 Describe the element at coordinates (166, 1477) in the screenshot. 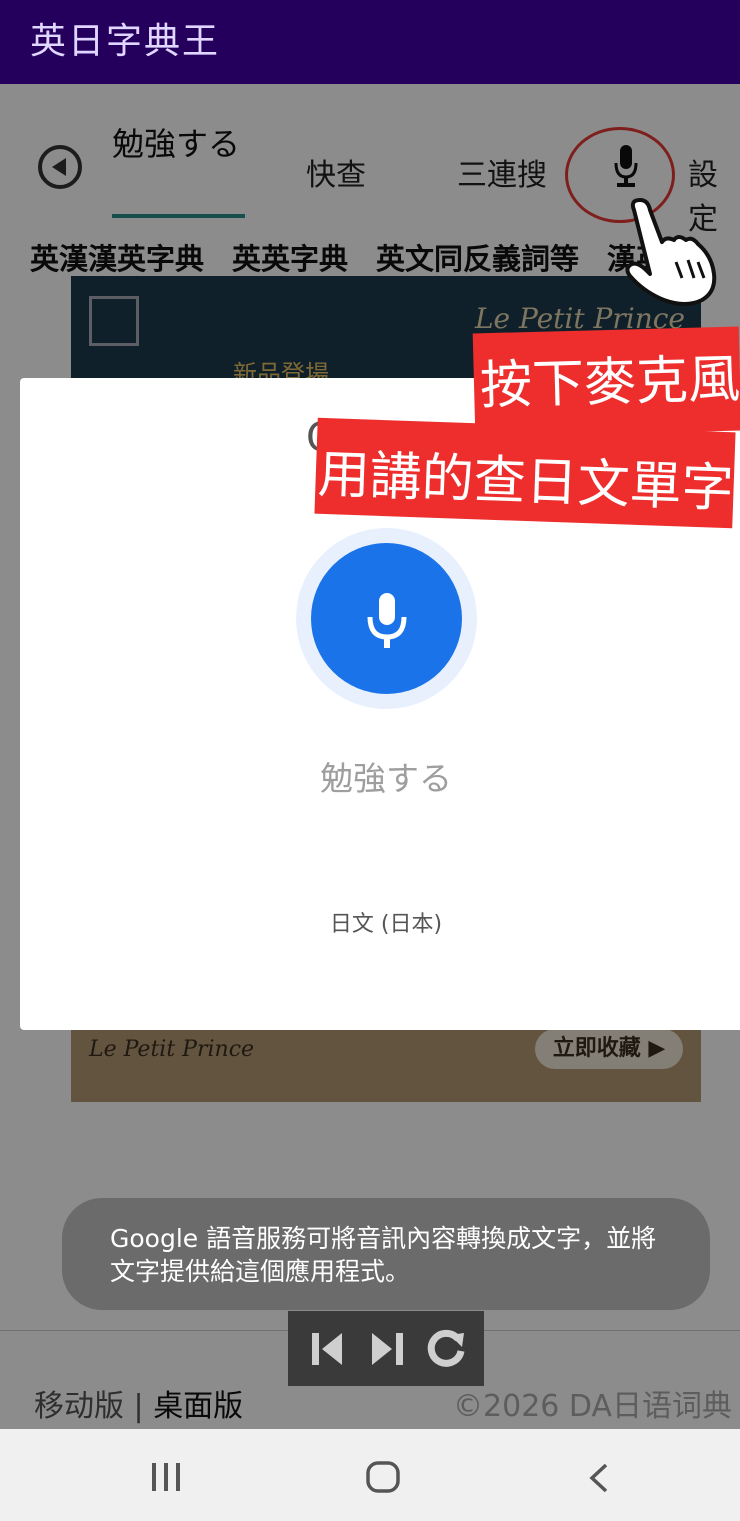

I see `recents-icon` at that location.